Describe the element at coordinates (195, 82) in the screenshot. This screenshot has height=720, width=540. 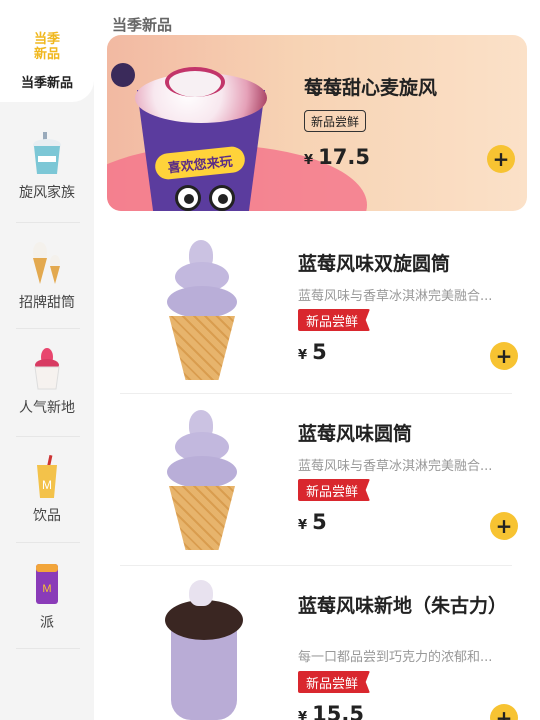
I see `cream-swirl-image` at that location.